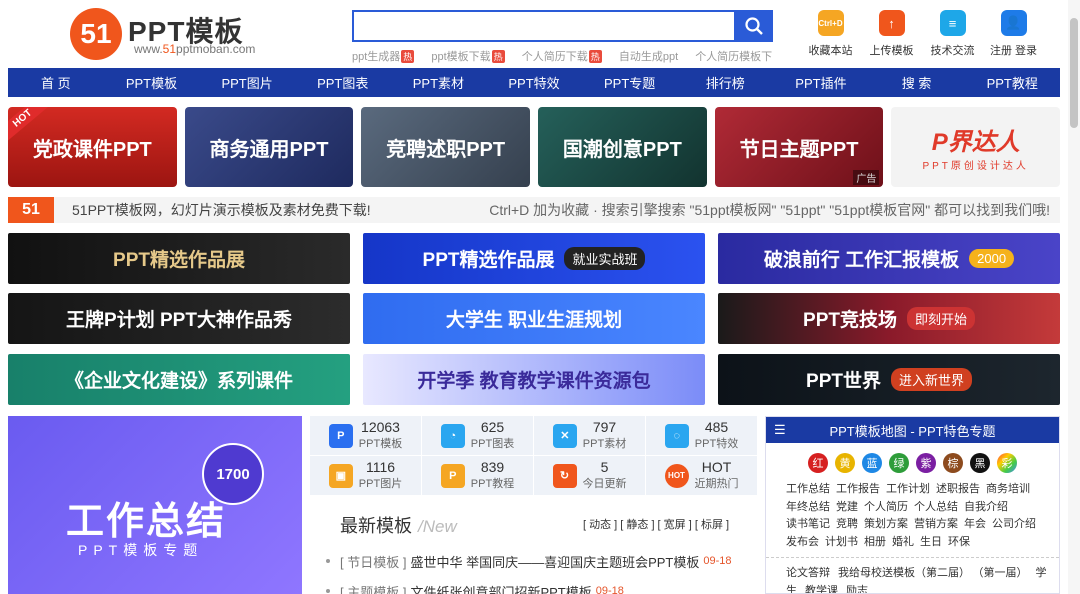 The image size is (1080, 594). Describe the element at coordinates (1007, 463) in the screenshot. I see `color-rainbow: 彩` at that location.